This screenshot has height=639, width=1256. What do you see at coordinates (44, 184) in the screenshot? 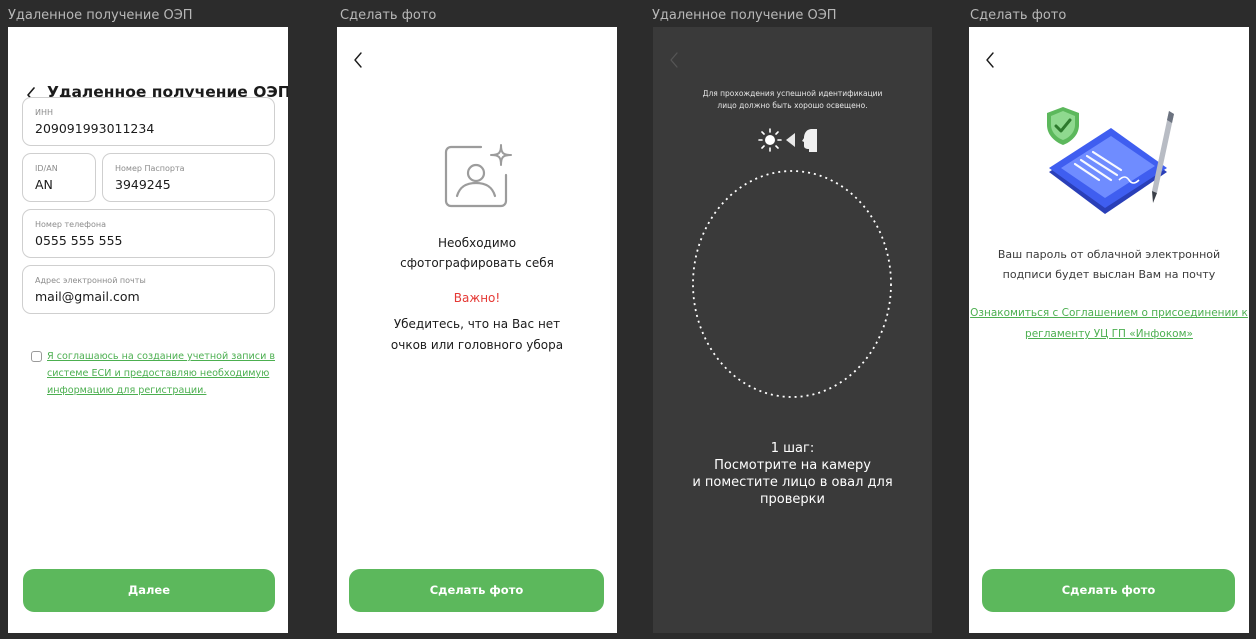
I see `field-value: AN` at bounding box center [44, 184].